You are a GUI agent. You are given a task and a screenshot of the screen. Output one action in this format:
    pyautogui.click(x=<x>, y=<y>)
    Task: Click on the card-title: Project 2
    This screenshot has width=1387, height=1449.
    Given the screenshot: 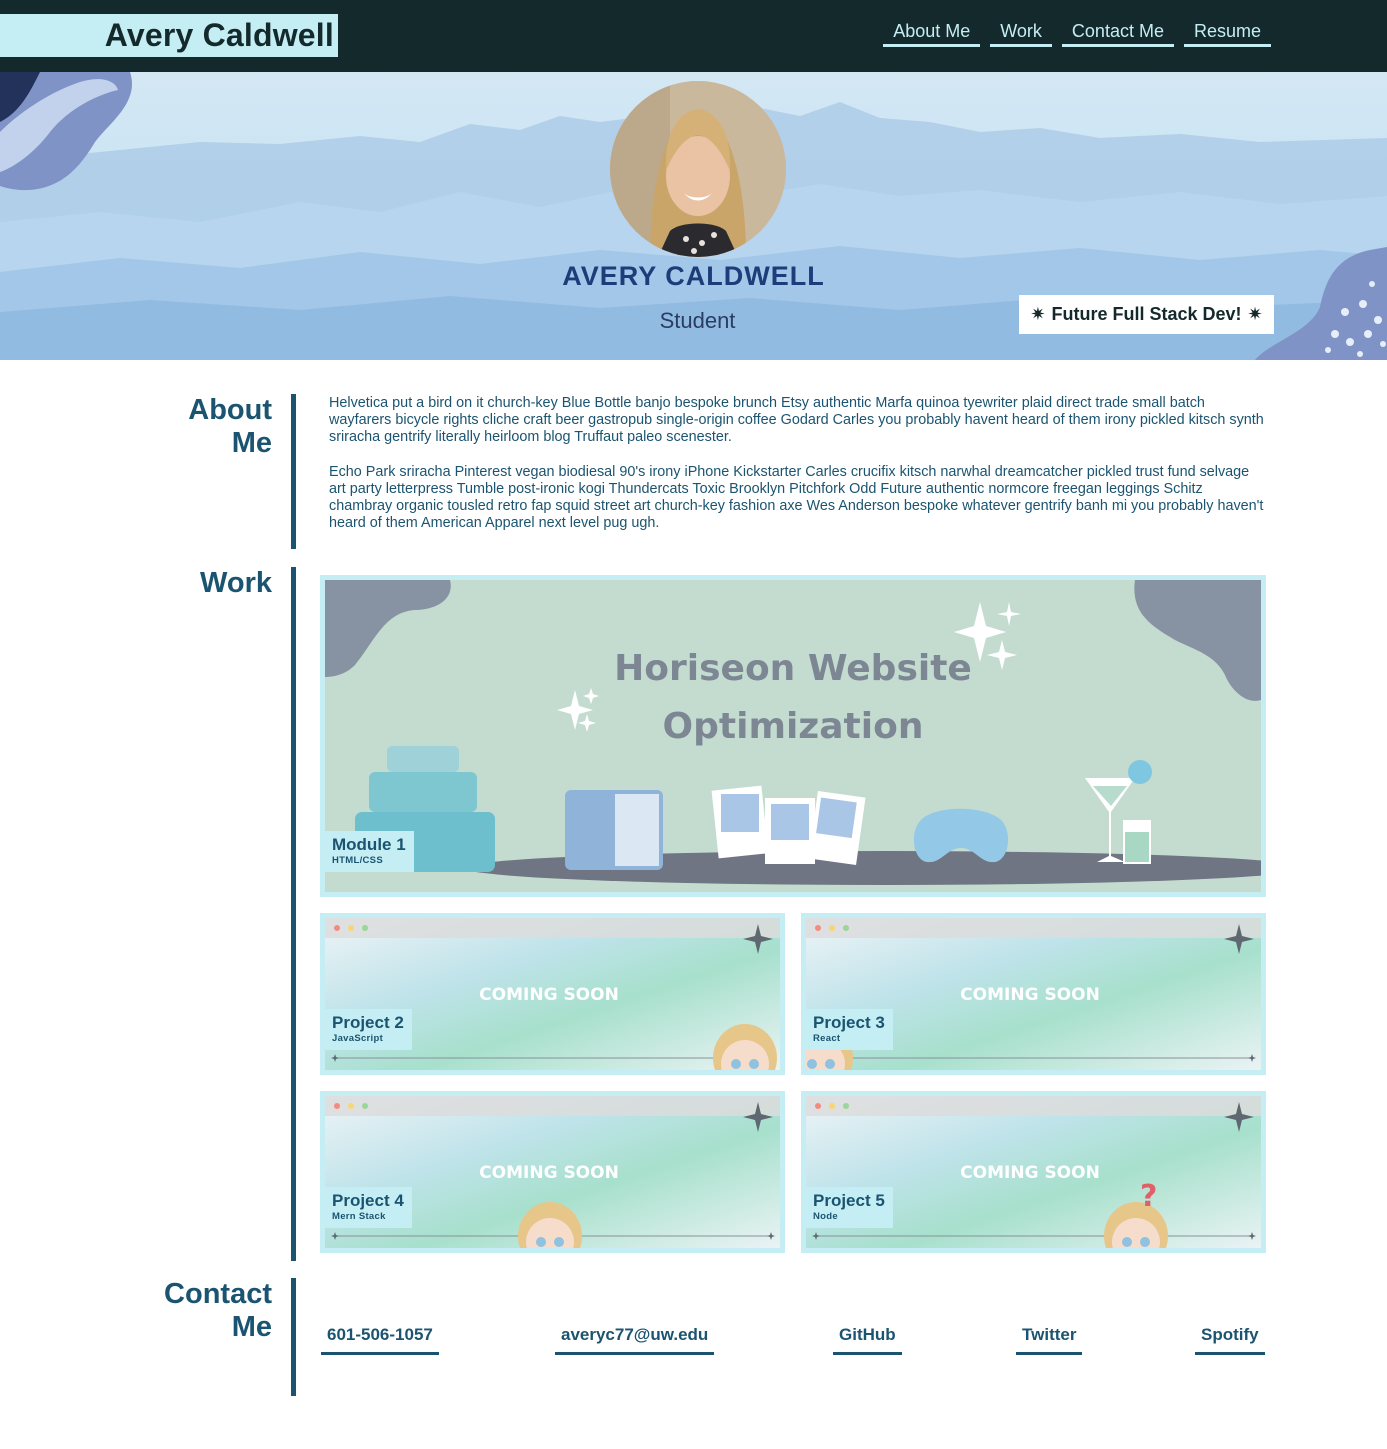 What is the action you would take?
    pyautogui.click(x=368, y=1022)
    